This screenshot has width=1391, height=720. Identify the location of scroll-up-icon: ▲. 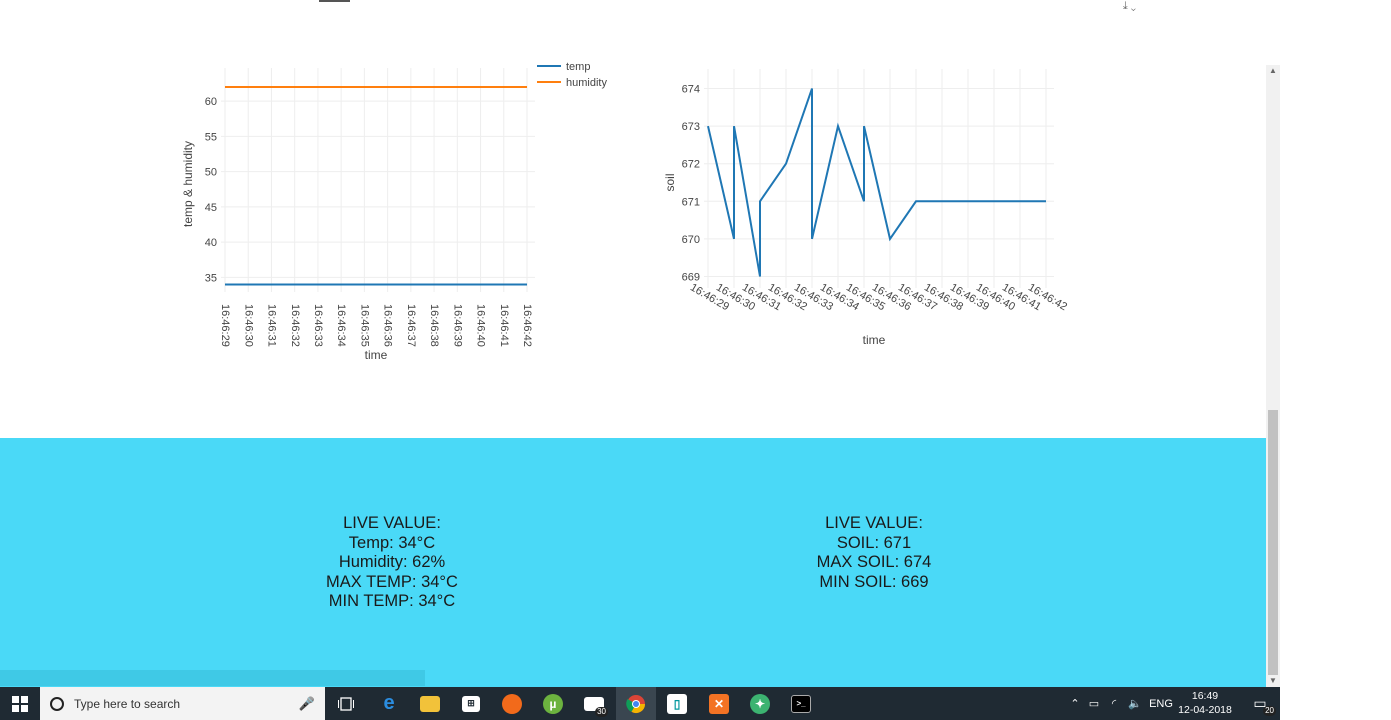
(1273, 71).